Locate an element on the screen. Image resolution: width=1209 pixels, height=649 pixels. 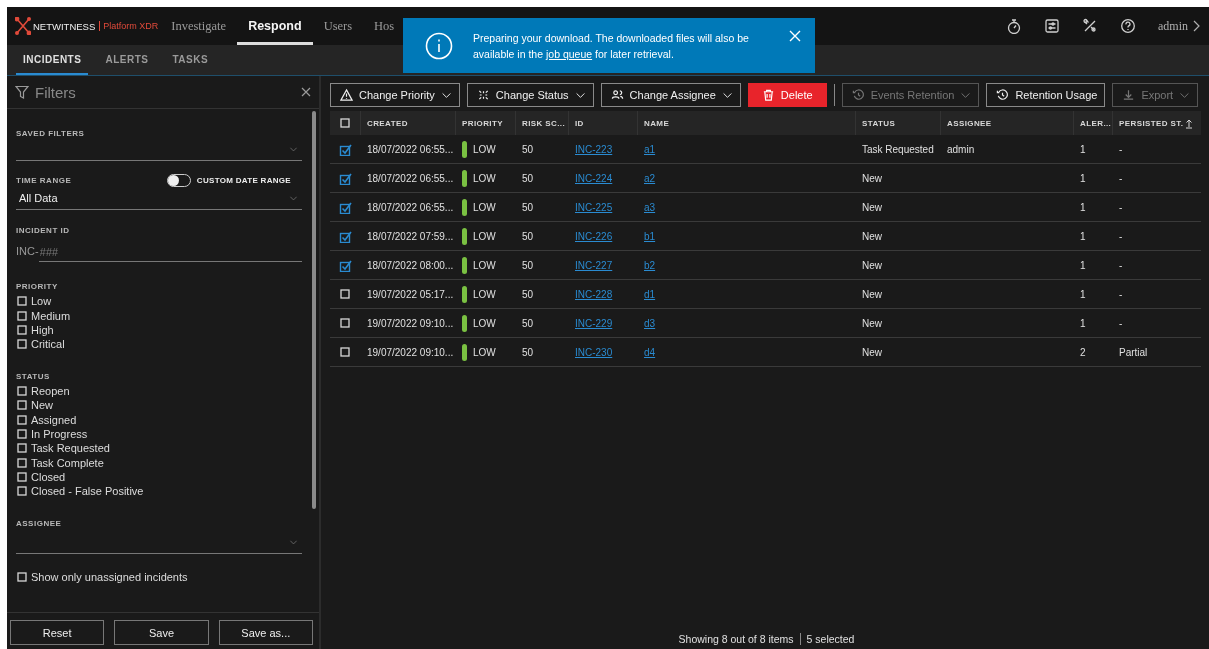
table-cell: 2 is located at coordinates (1083, 352).